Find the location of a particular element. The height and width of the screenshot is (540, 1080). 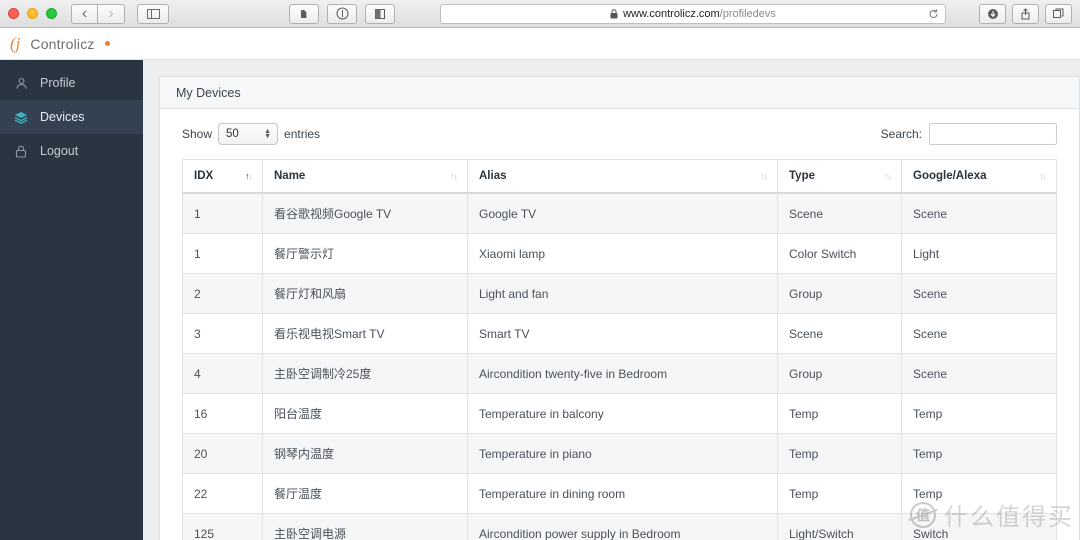

sidebar-icon is located at coordinates (153, 13).